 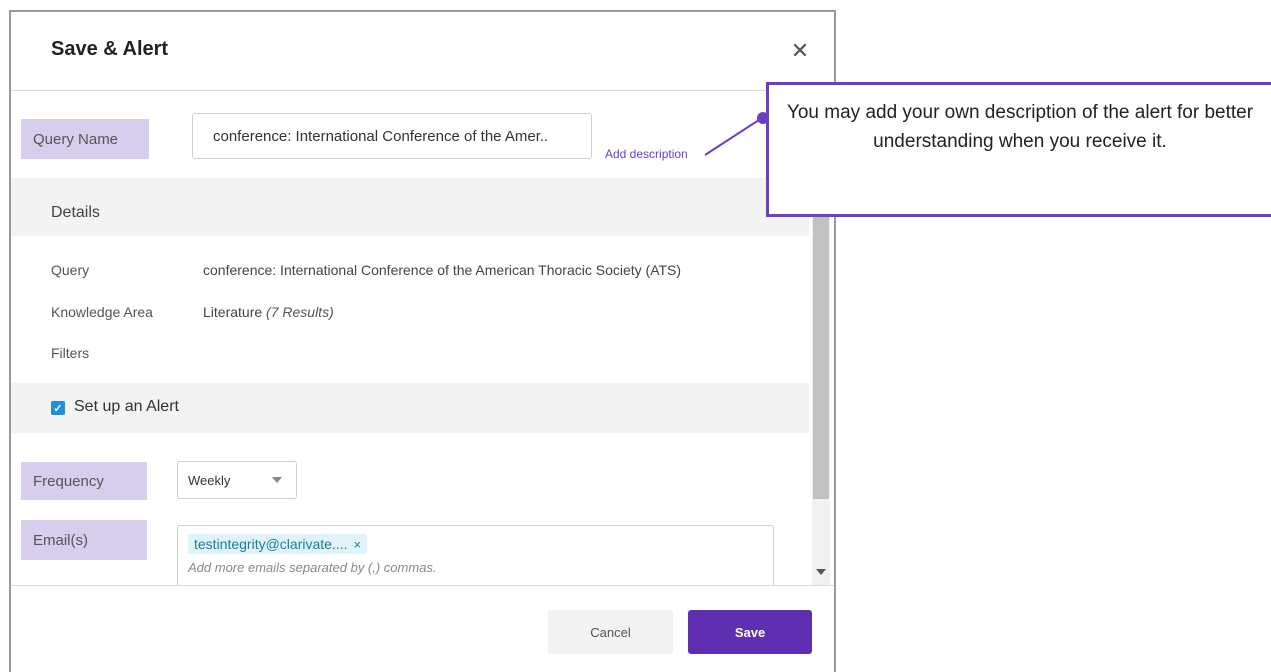 I want to click on close-icon: ✕, so click(x=800, y=51).